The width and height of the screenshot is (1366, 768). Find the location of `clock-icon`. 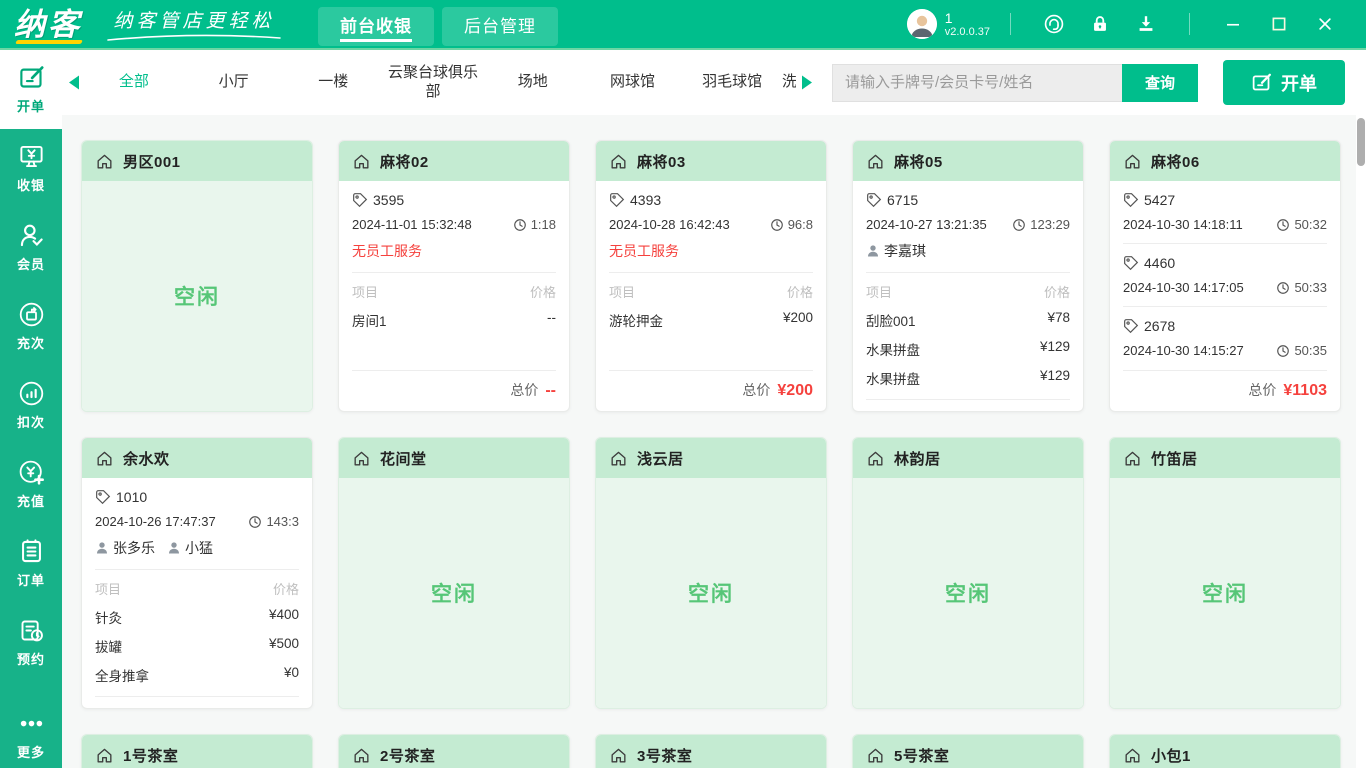

clock-icon is located at coordinates (1283, 224).